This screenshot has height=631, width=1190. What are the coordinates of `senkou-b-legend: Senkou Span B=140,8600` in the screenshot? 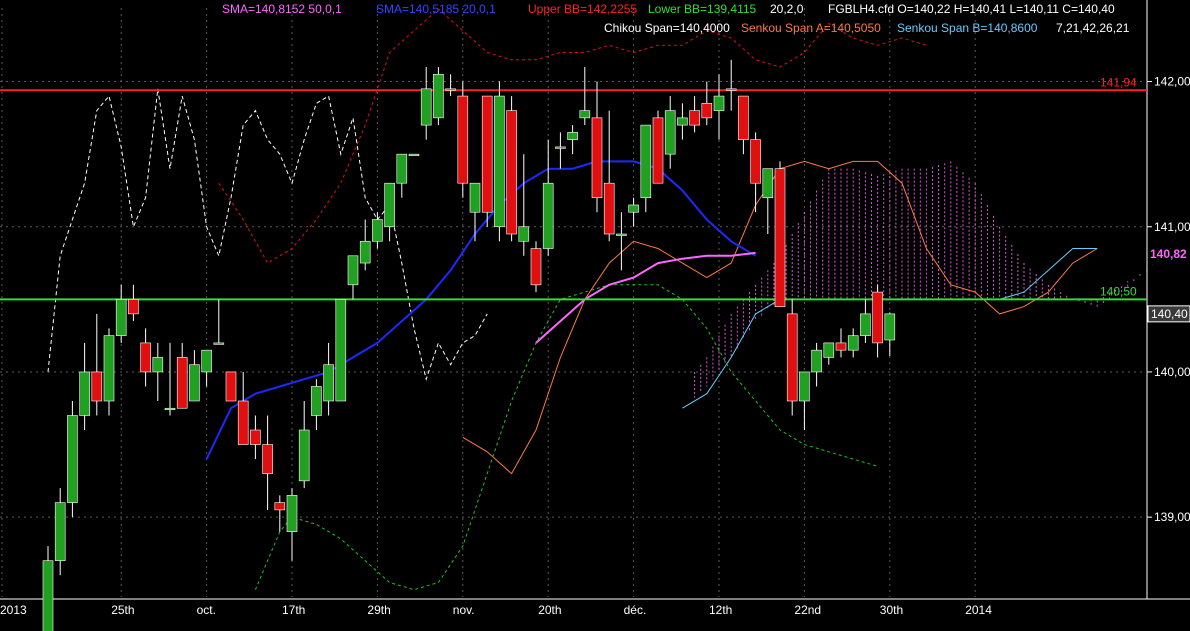 It's located at (967, 28).